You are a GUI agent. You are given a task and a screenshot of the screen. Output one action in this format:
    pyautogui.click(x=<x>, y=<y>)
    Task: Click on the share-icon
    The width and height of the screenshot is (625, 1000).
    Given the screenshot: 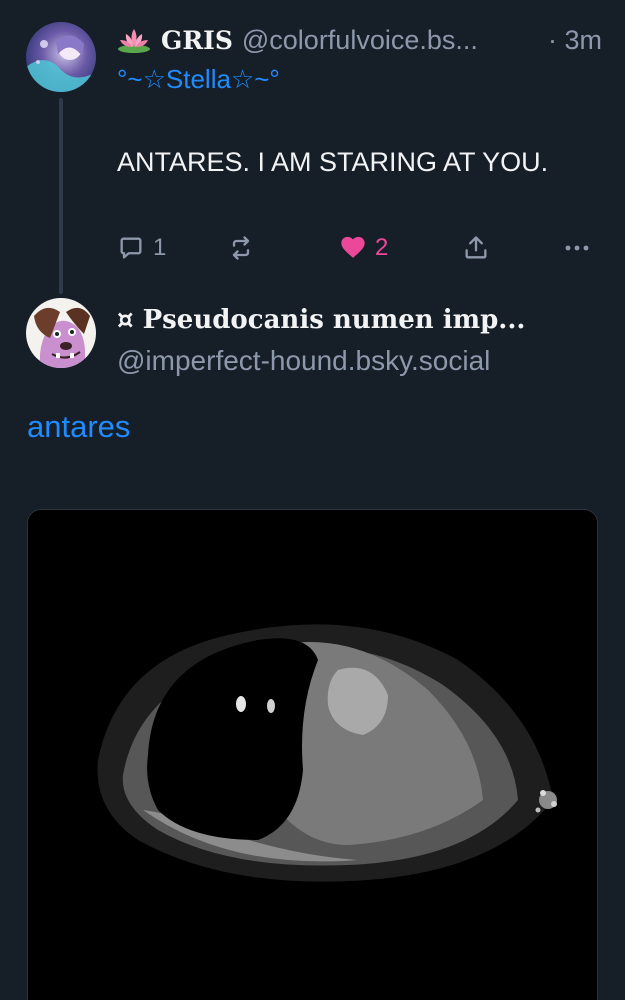 What is the action you would take?
    pyautogui.click(x=476, y=247)
    